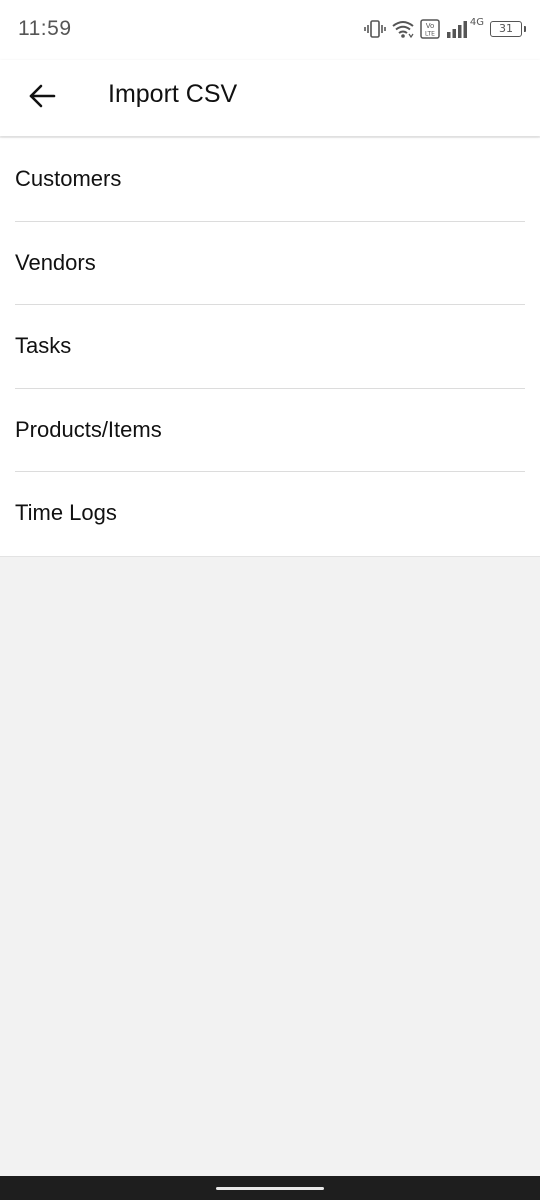 The width and height of the screenshot is (540, 1200). I want to click on list-item-label: Vendors, so click(55, 262).